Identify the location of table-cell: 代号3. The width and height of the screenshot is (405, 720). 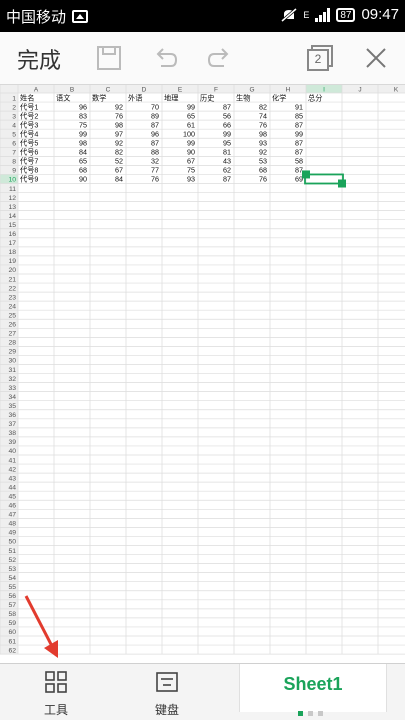
(29, 124).